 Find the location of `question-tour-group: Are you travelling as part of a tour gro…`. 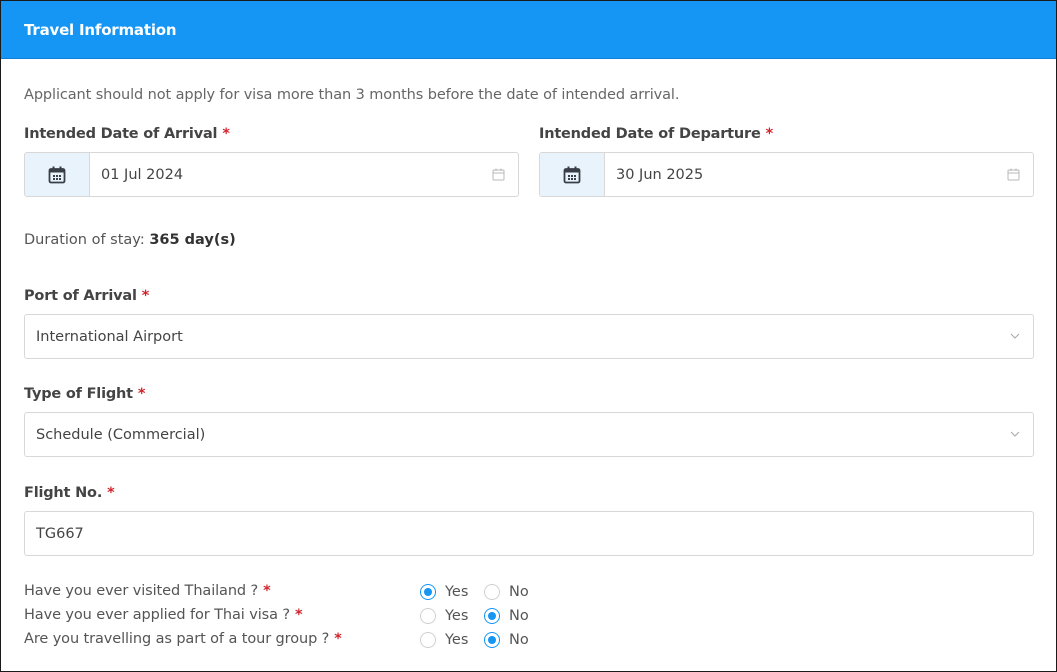

question-tour-group: Are you travelling as part of a tour gro… is located at coordinates (183, 639).